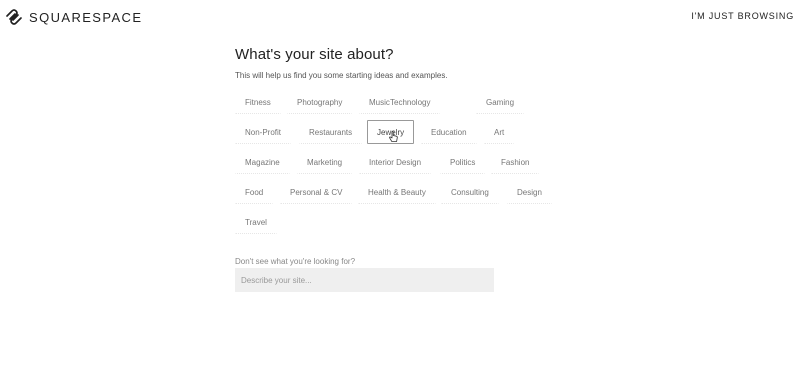  Describe the element at coordinates (254, 192) in the screenshot. I see `category-chip-food: Food` at that location.